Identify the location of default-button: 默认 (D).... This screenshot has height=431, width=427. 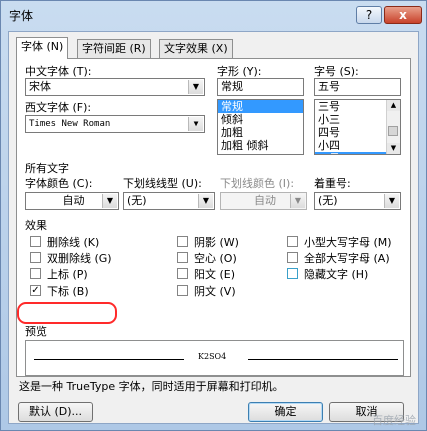
(55, 412).